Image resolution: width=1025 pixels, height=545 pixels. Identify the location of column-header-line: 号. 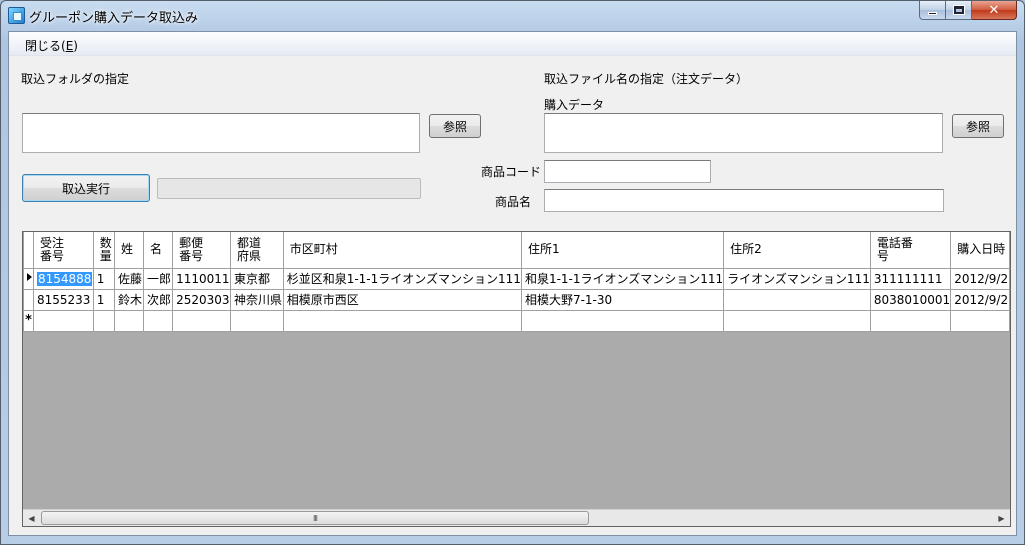
(882, 255).